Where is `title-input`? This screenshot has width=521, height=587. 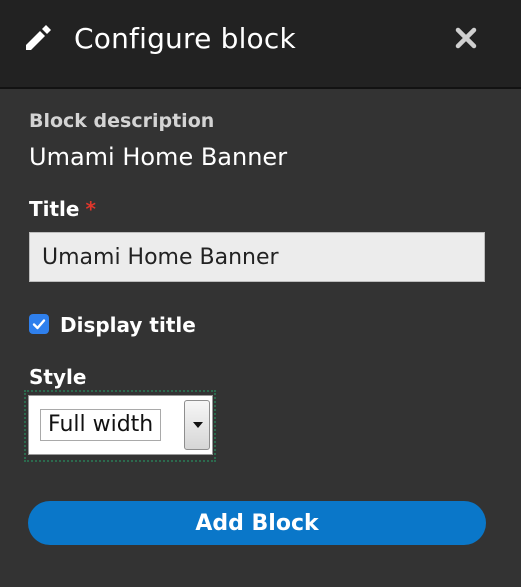 title-input is located at coordinates (257, 257).